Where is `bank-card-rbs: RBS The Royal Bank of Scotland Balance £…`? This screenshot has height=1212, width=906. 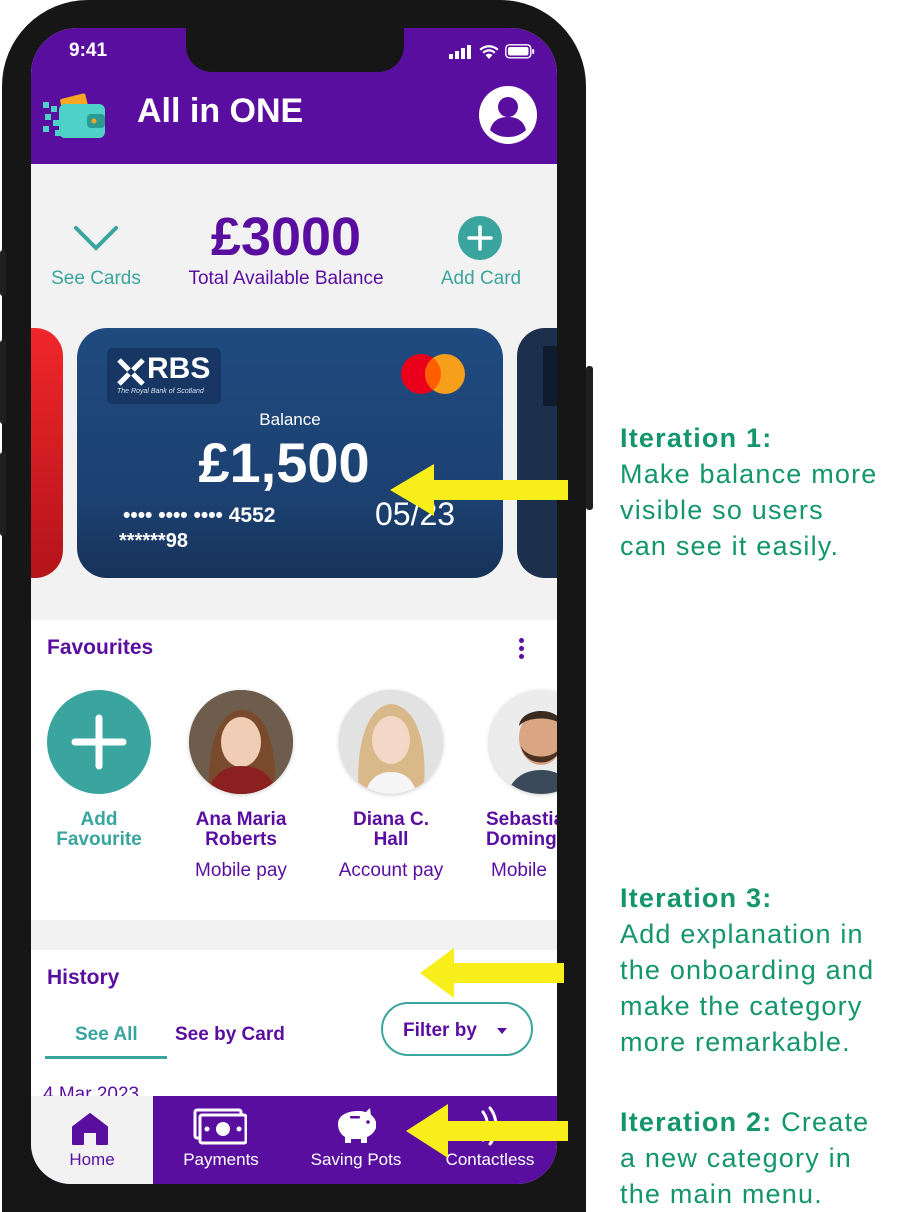
bank-card-rbs: RBS The Royal Bank of Scotland Balance £… is located at coordinates (290, 453).